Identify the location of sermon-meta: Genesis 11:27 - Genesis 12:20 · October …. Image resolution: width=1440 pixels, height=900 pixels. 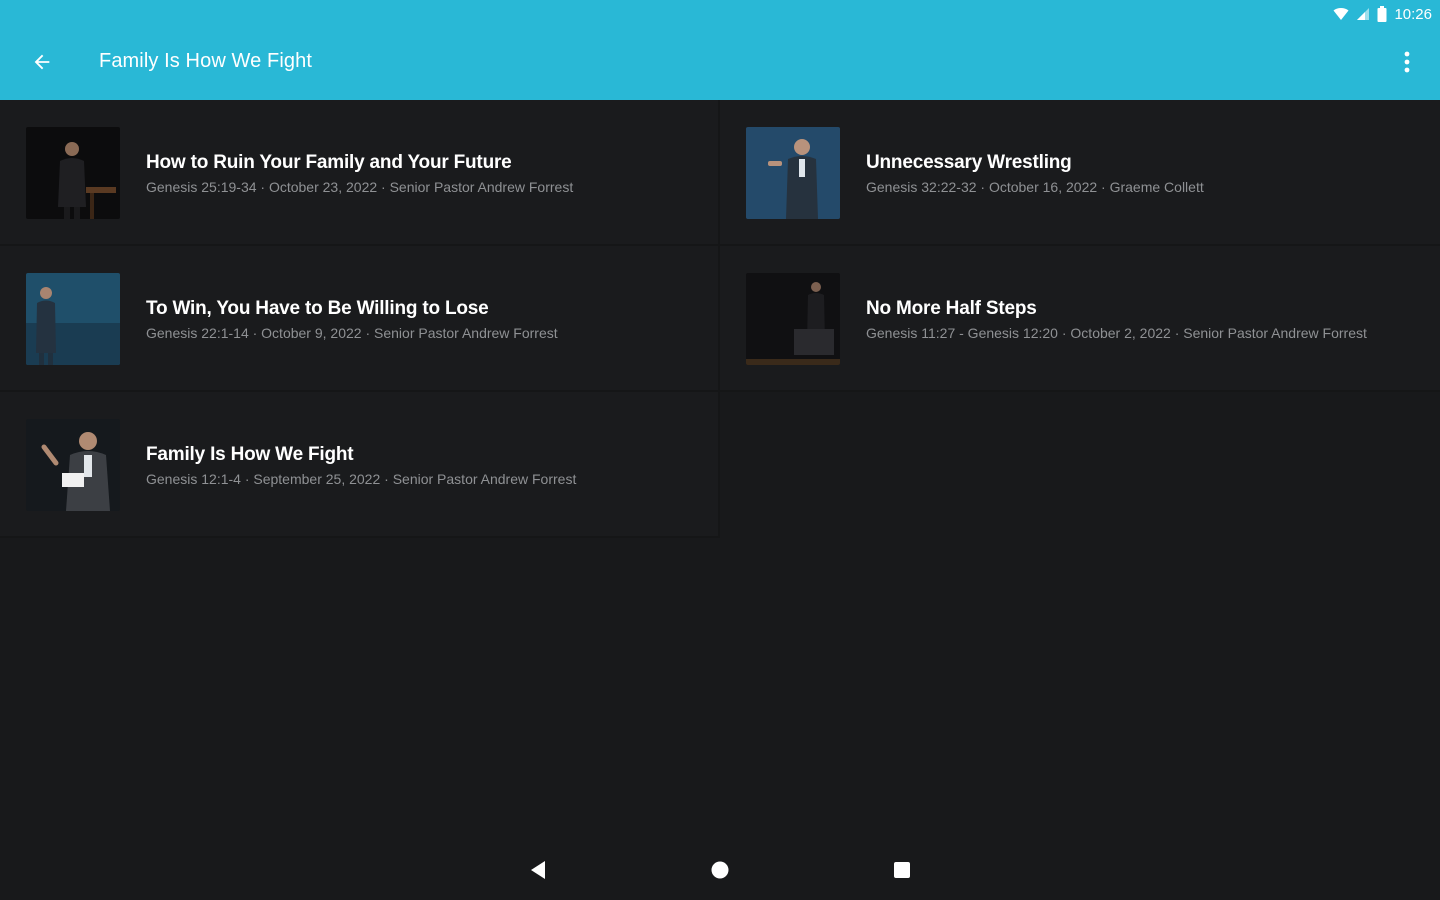
(1116, 333).